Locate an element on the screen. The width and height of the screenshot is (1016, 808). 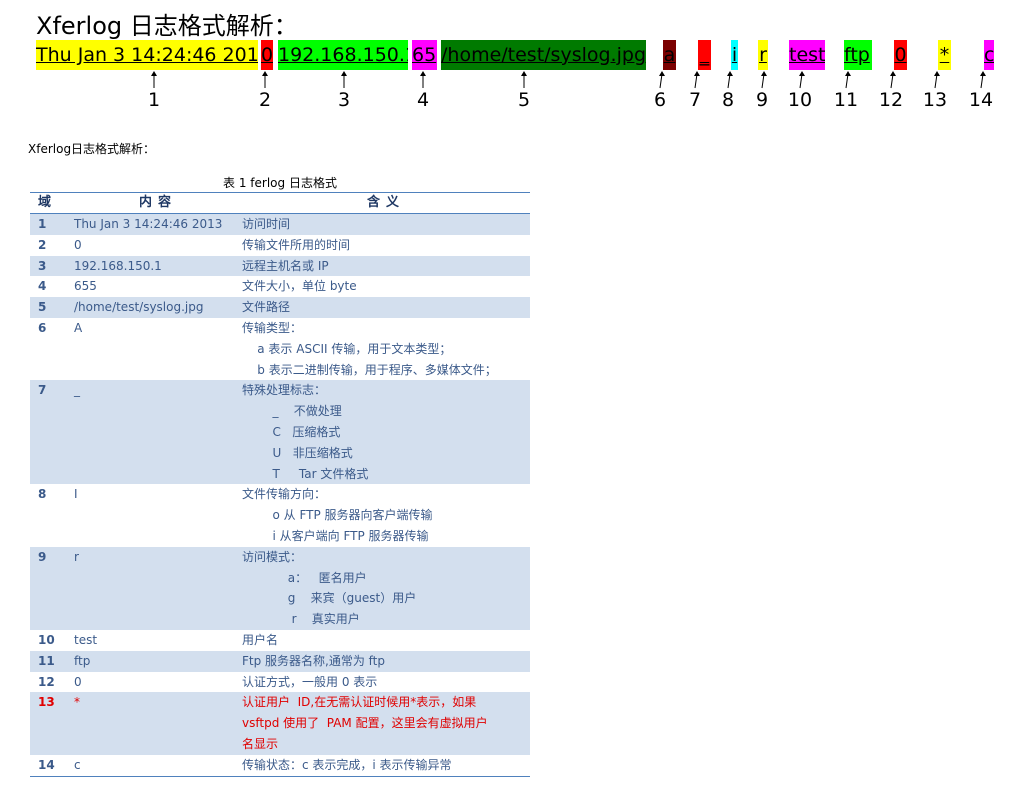
meaning-line: 访问模式： is located at coordinates (272, 556).